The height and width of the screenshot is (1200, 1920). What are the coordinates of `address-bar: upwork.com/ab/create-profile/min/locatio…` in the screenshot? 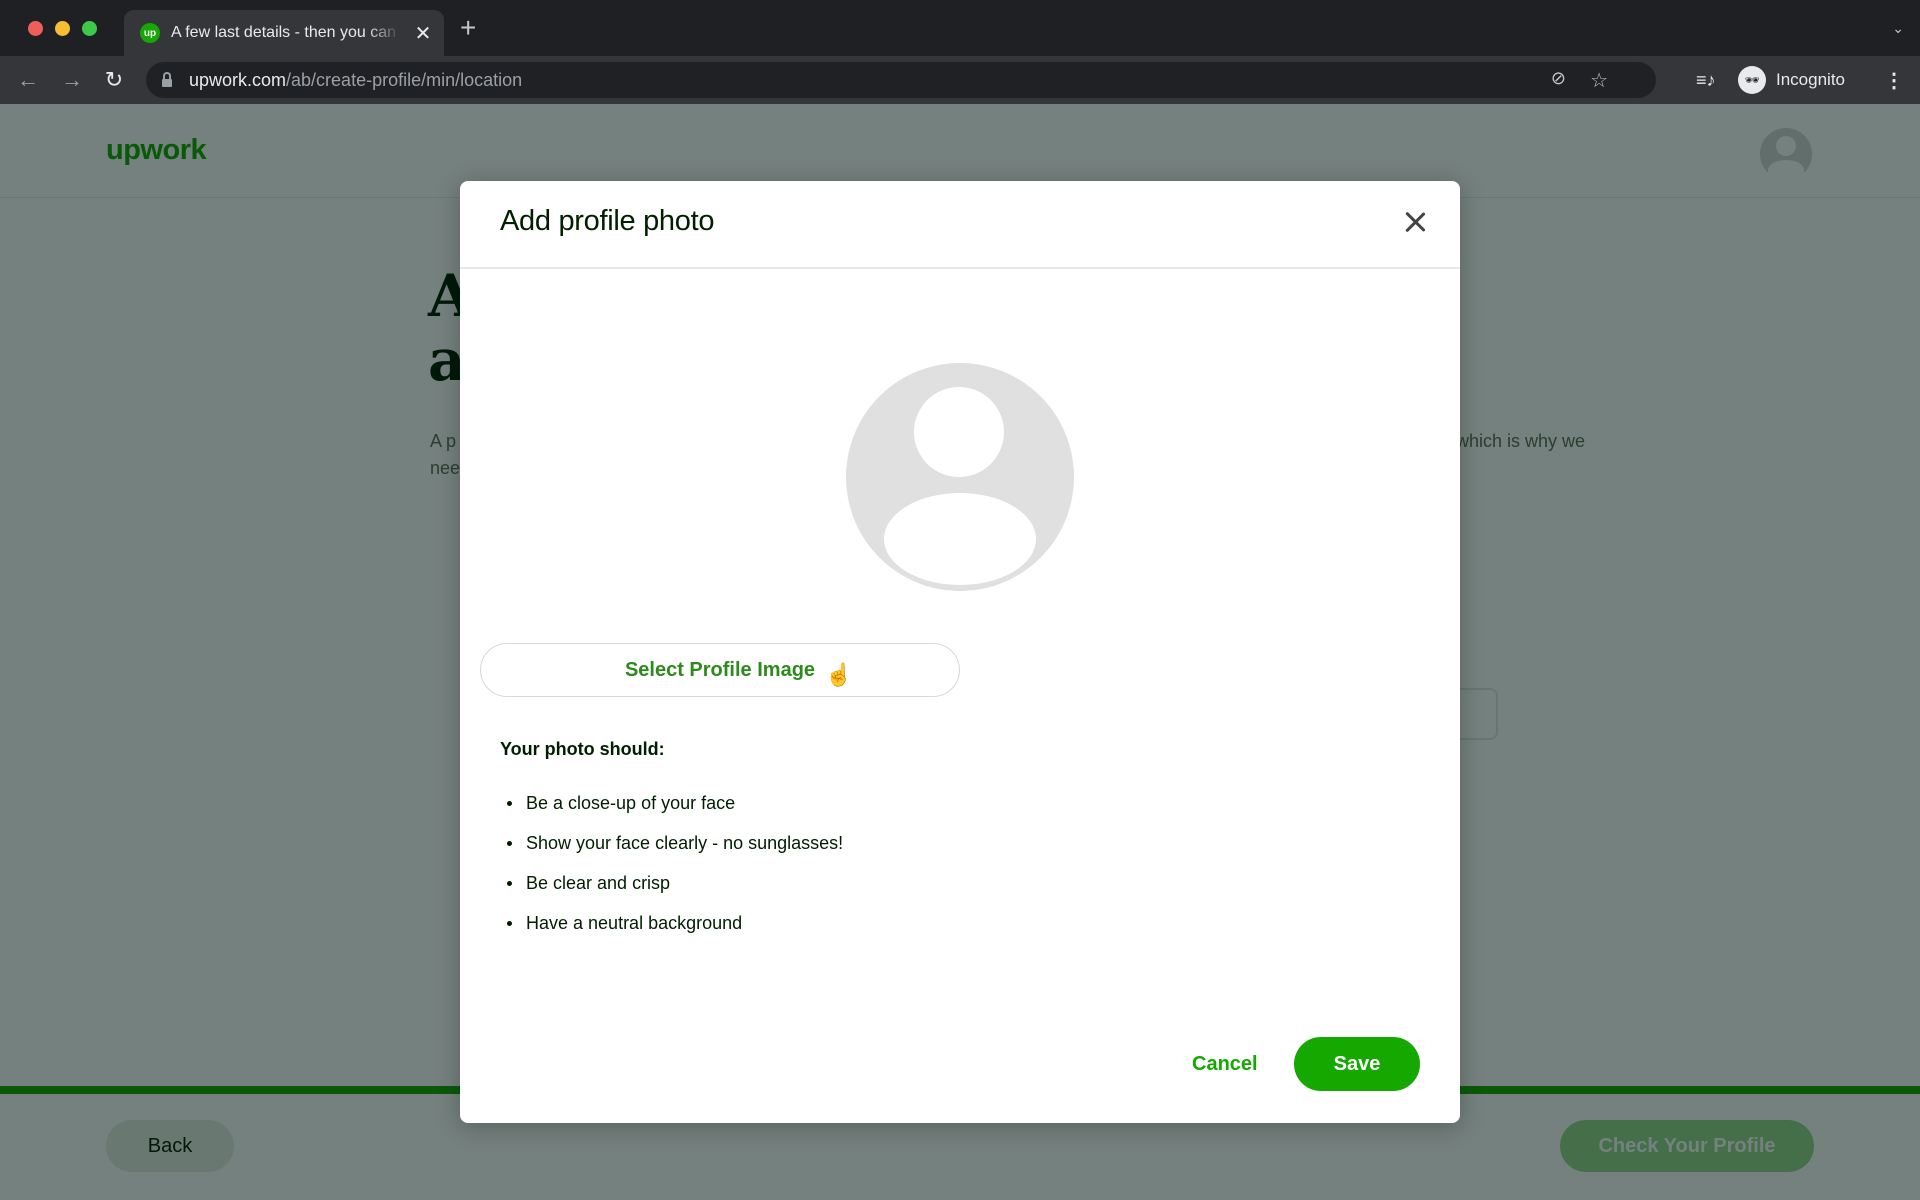 It's located at (901, 80).